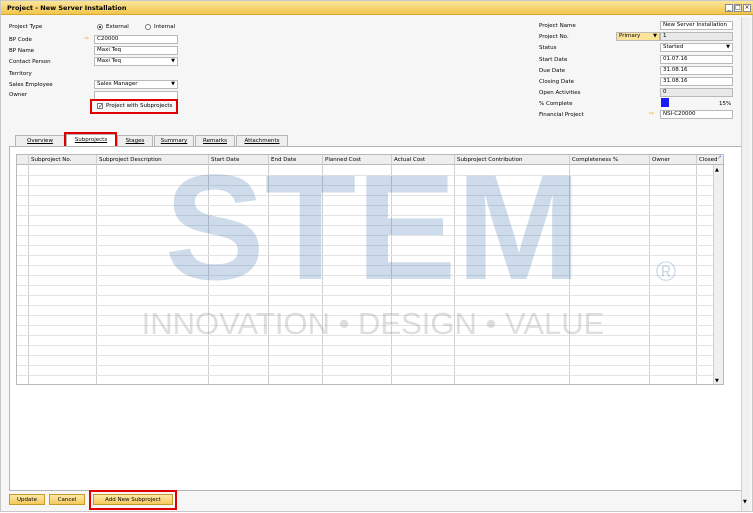 This screenshot has height=513, width=753. I want to click on contact-select: Maxi Teq ▼, so click(136, 61).